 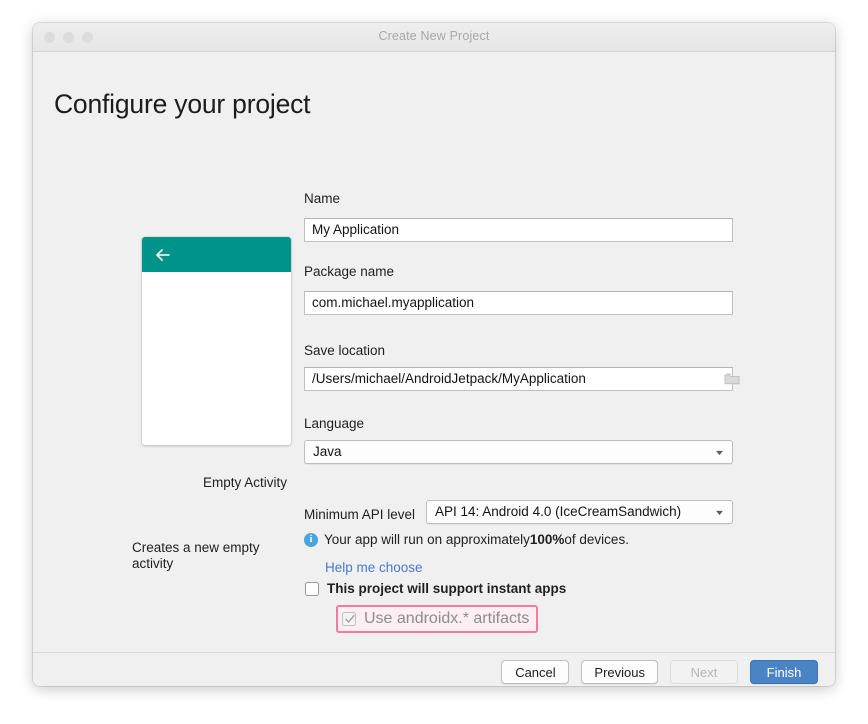 I want to click on androidx-artifacts-highlight: Use androidx.* artifacts, so click(x=437, y=619).